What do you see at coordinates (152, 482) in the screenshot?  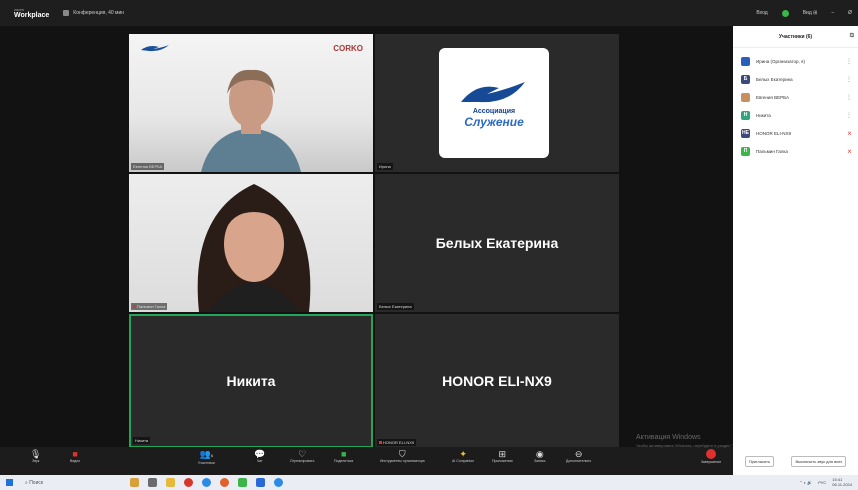 I see `task-view-icon` at bounding box center [152, 482].